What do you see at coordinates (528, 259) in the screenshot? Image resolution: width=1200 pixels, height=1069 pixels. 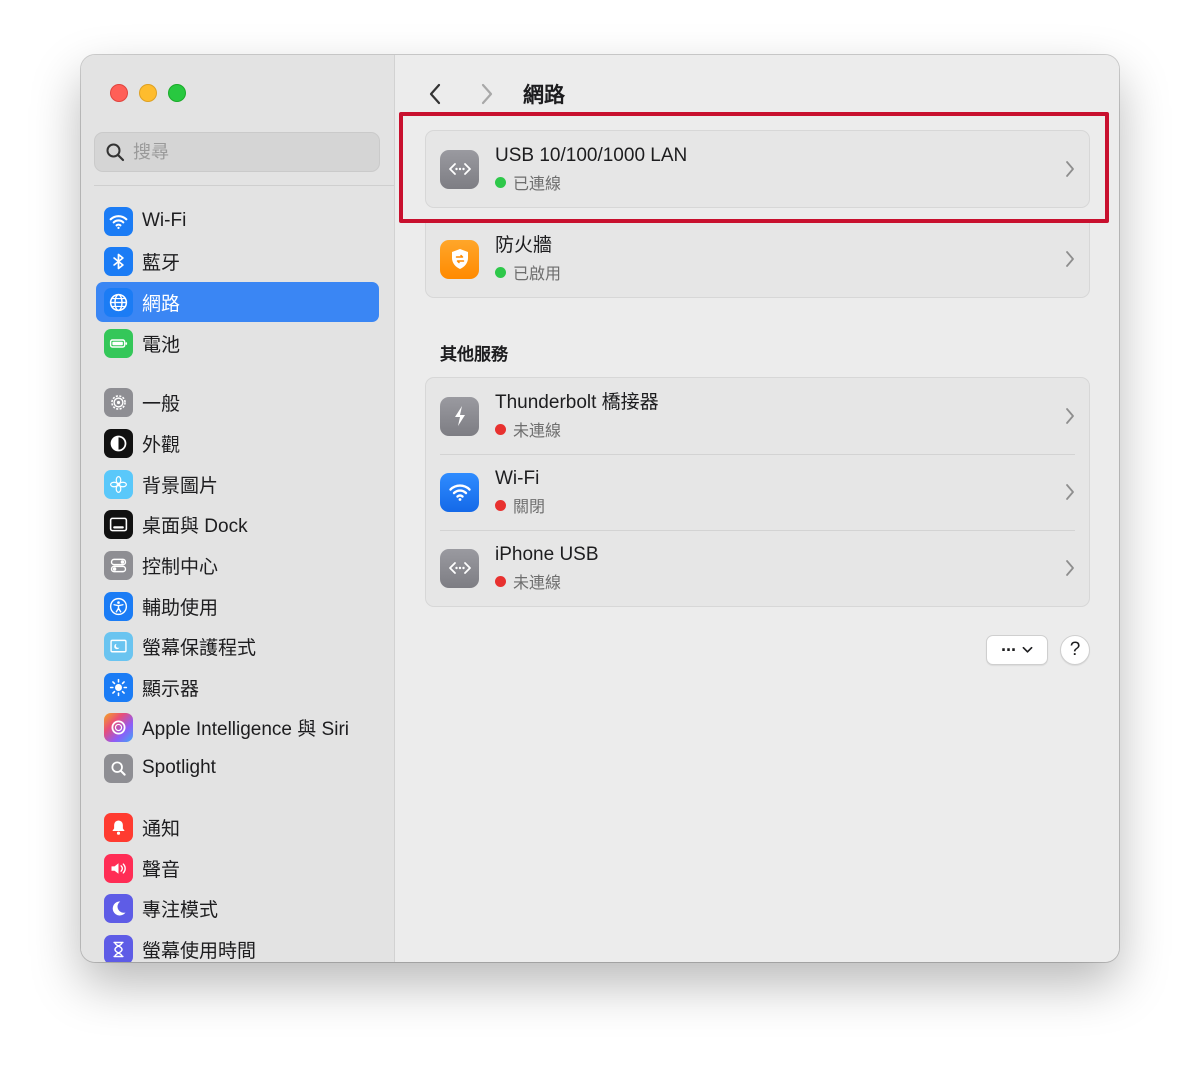 I see `service-text: 防火牆 已啟用` at bounding box center [528, 259].